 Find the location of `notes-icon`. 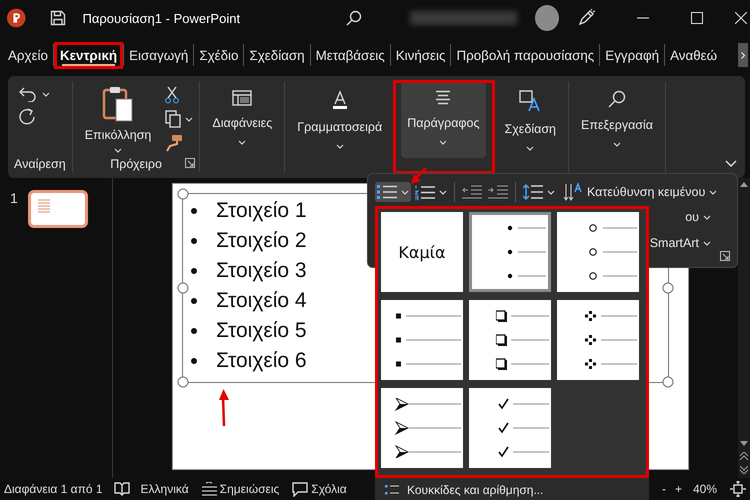

notes-icon is located at coordinates (209, 489).